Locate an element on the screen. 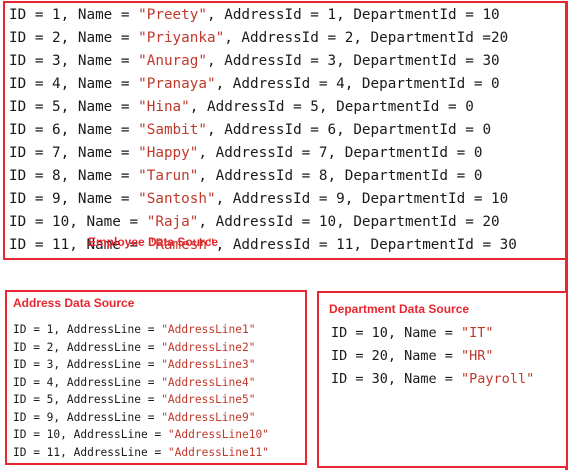 The width and height of the screenshot is (570, 471). address-line-value: "AddressLine2" is located at coordinates (208, 347).